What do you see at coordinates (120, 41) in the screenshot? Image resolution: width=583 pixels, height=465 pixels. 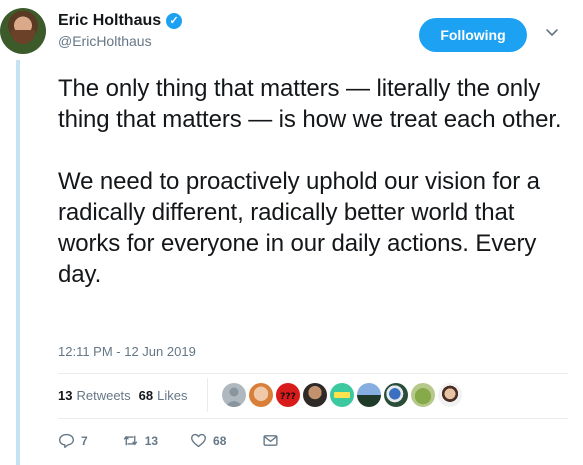 I see `user-handle: @EricHolthaus` at bounding box center [120, 41].